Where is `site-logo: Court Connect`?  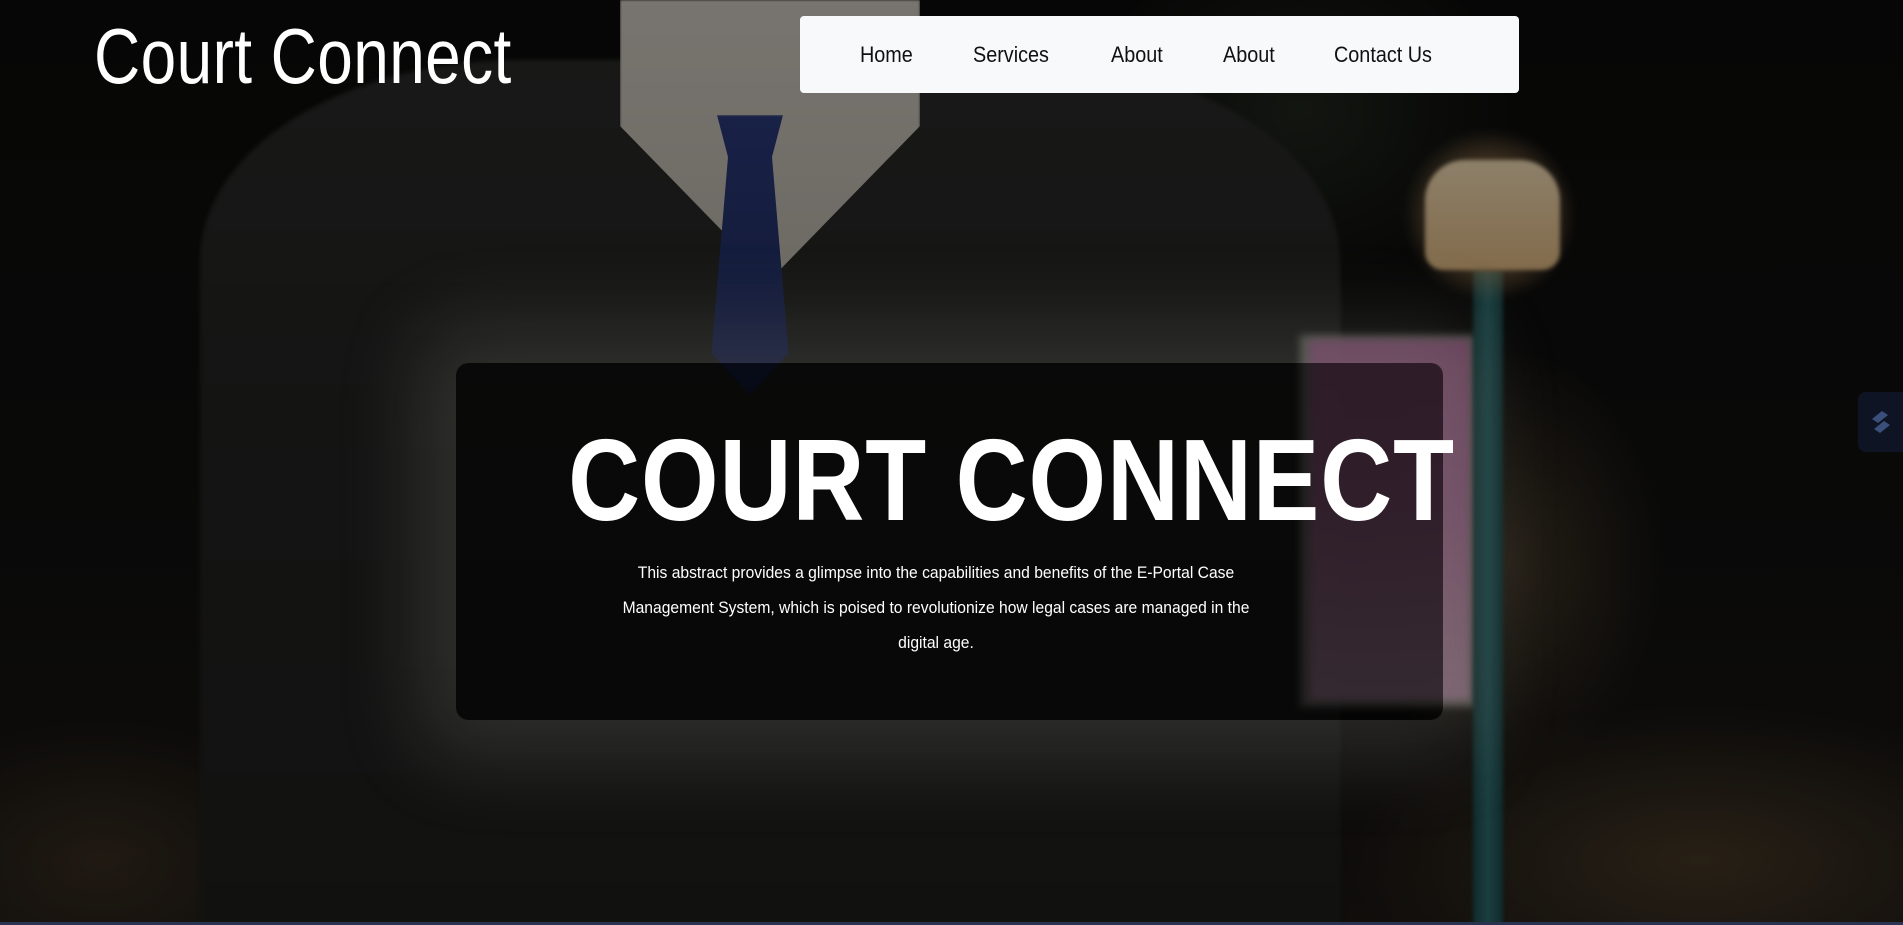
site-logo: Court Connect is located at coordinates (303, 56).